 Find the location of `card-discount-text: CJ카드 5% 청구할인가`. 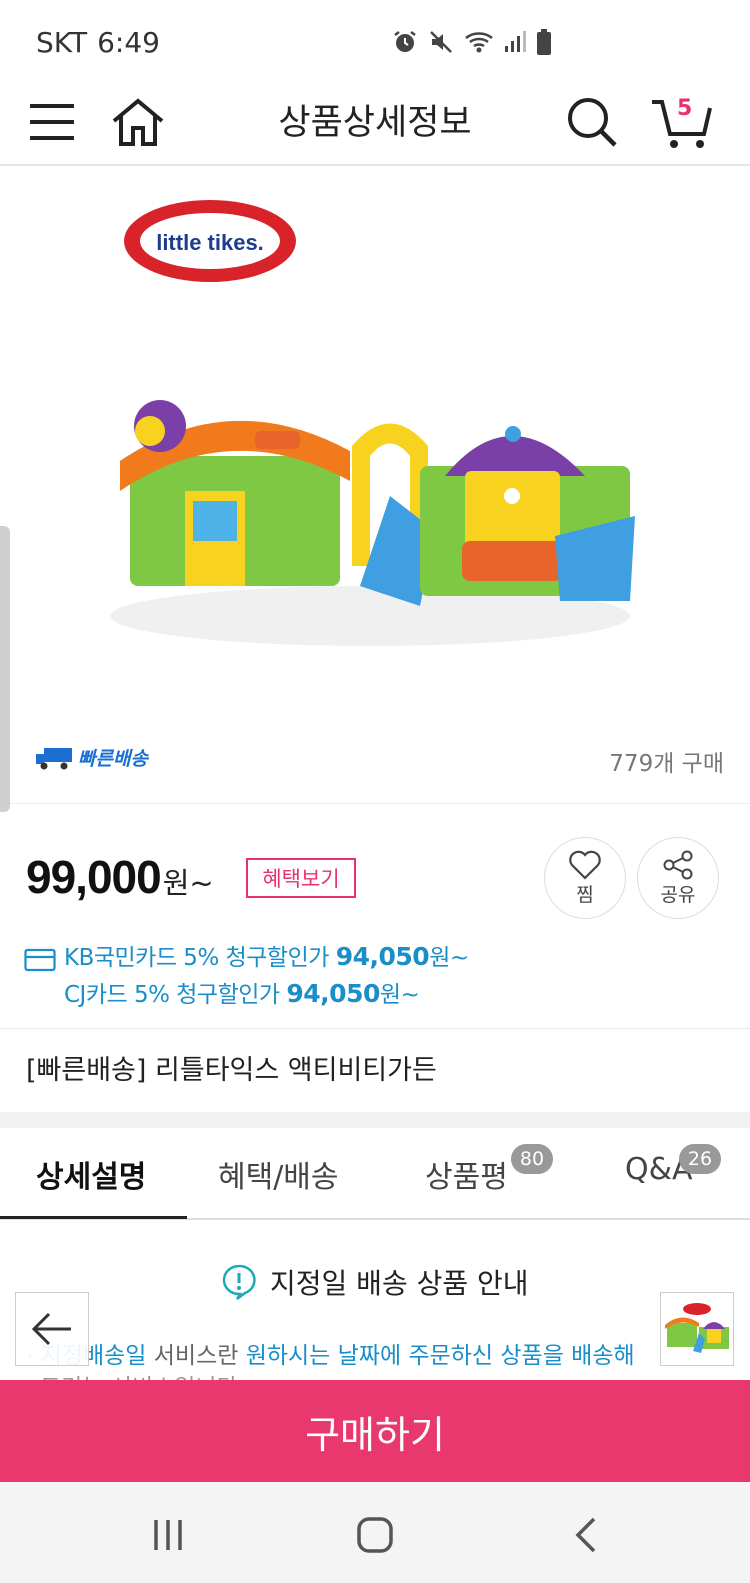

card-discount-text: CJ카드 5% 청구할인가 is located at coordinates (175, 995).